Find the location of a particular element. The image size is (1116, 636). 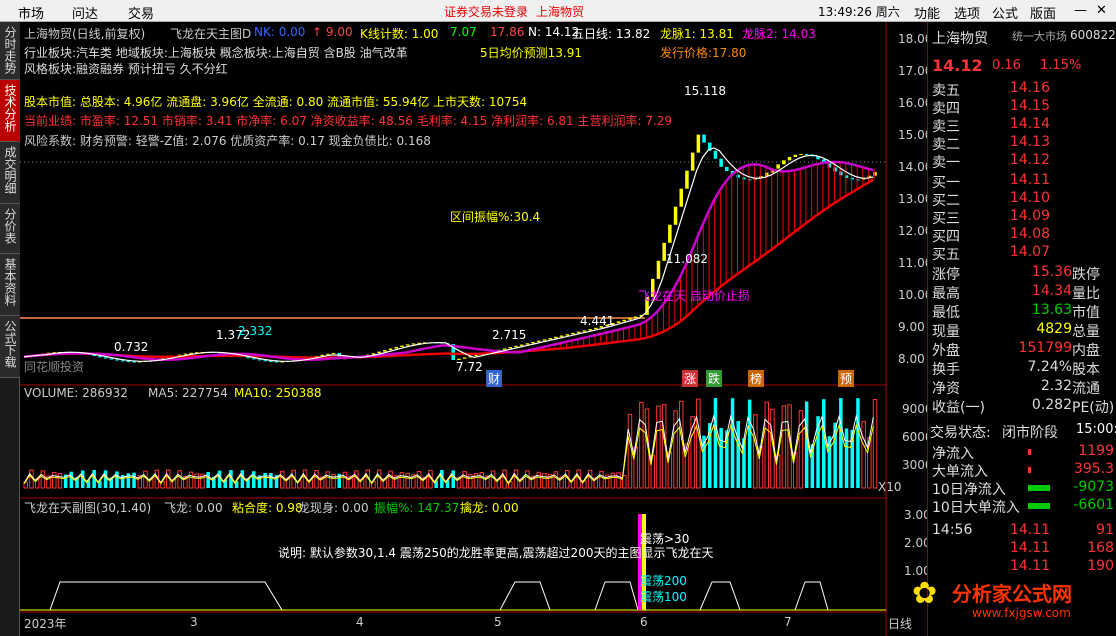

stock-code: 600822 is located at coordinates (1093, 35).